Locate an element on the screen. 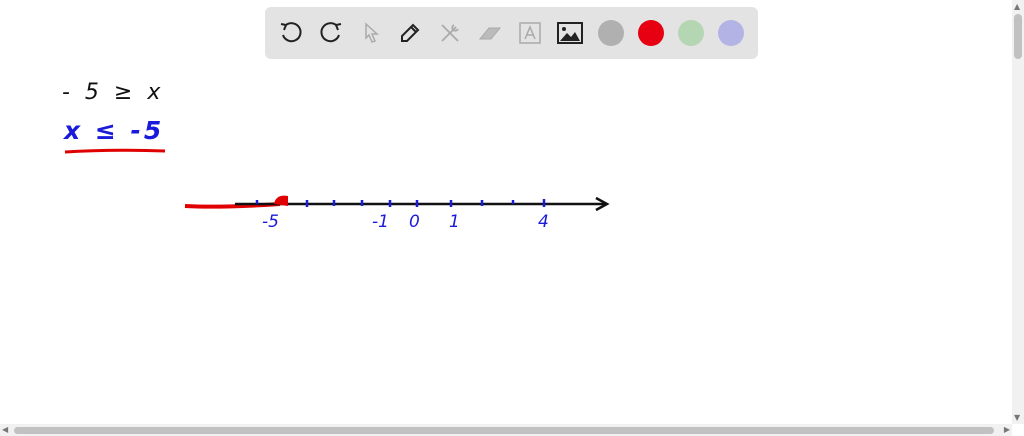 This screenshot has width=1024, height=436. color-red-swatch is located at coordinates (651, 33).